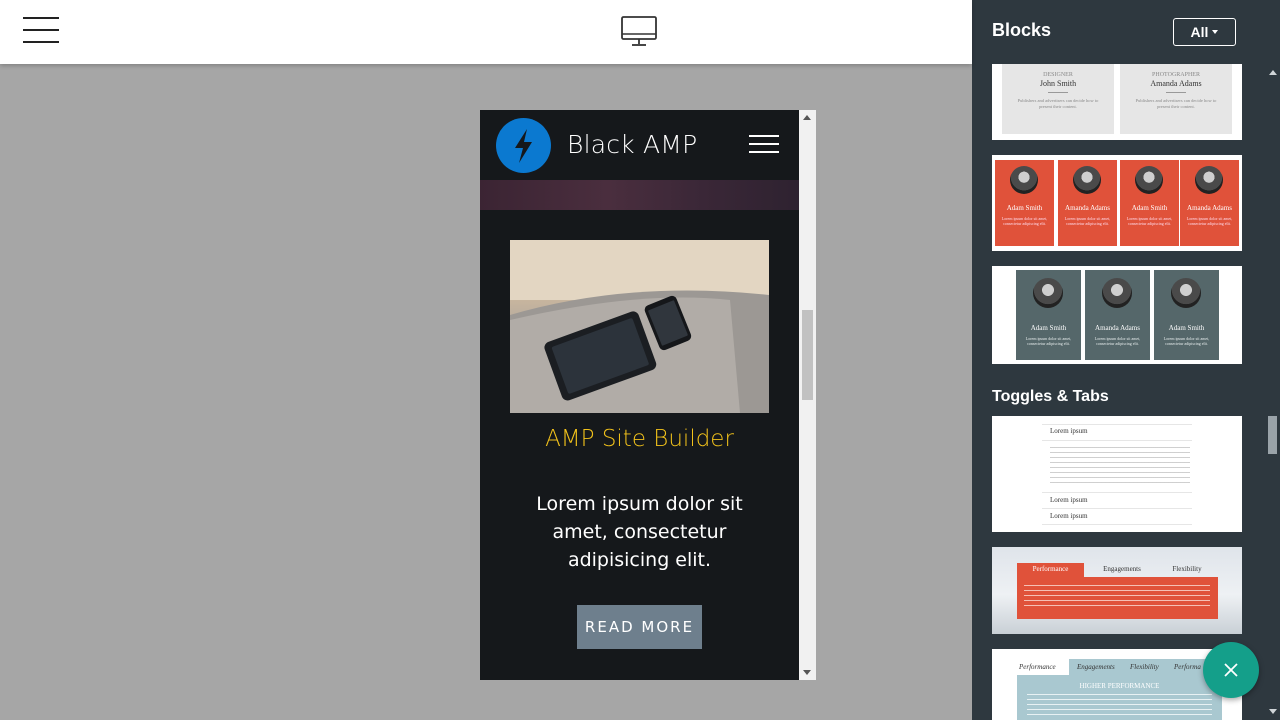 This screenshot has width=1280, height=720. What do you see at coordinates (1176, 75) in the screenshot?
I see `team-role: PHOTOGRAPHER` at bounding box center [1176, 75].